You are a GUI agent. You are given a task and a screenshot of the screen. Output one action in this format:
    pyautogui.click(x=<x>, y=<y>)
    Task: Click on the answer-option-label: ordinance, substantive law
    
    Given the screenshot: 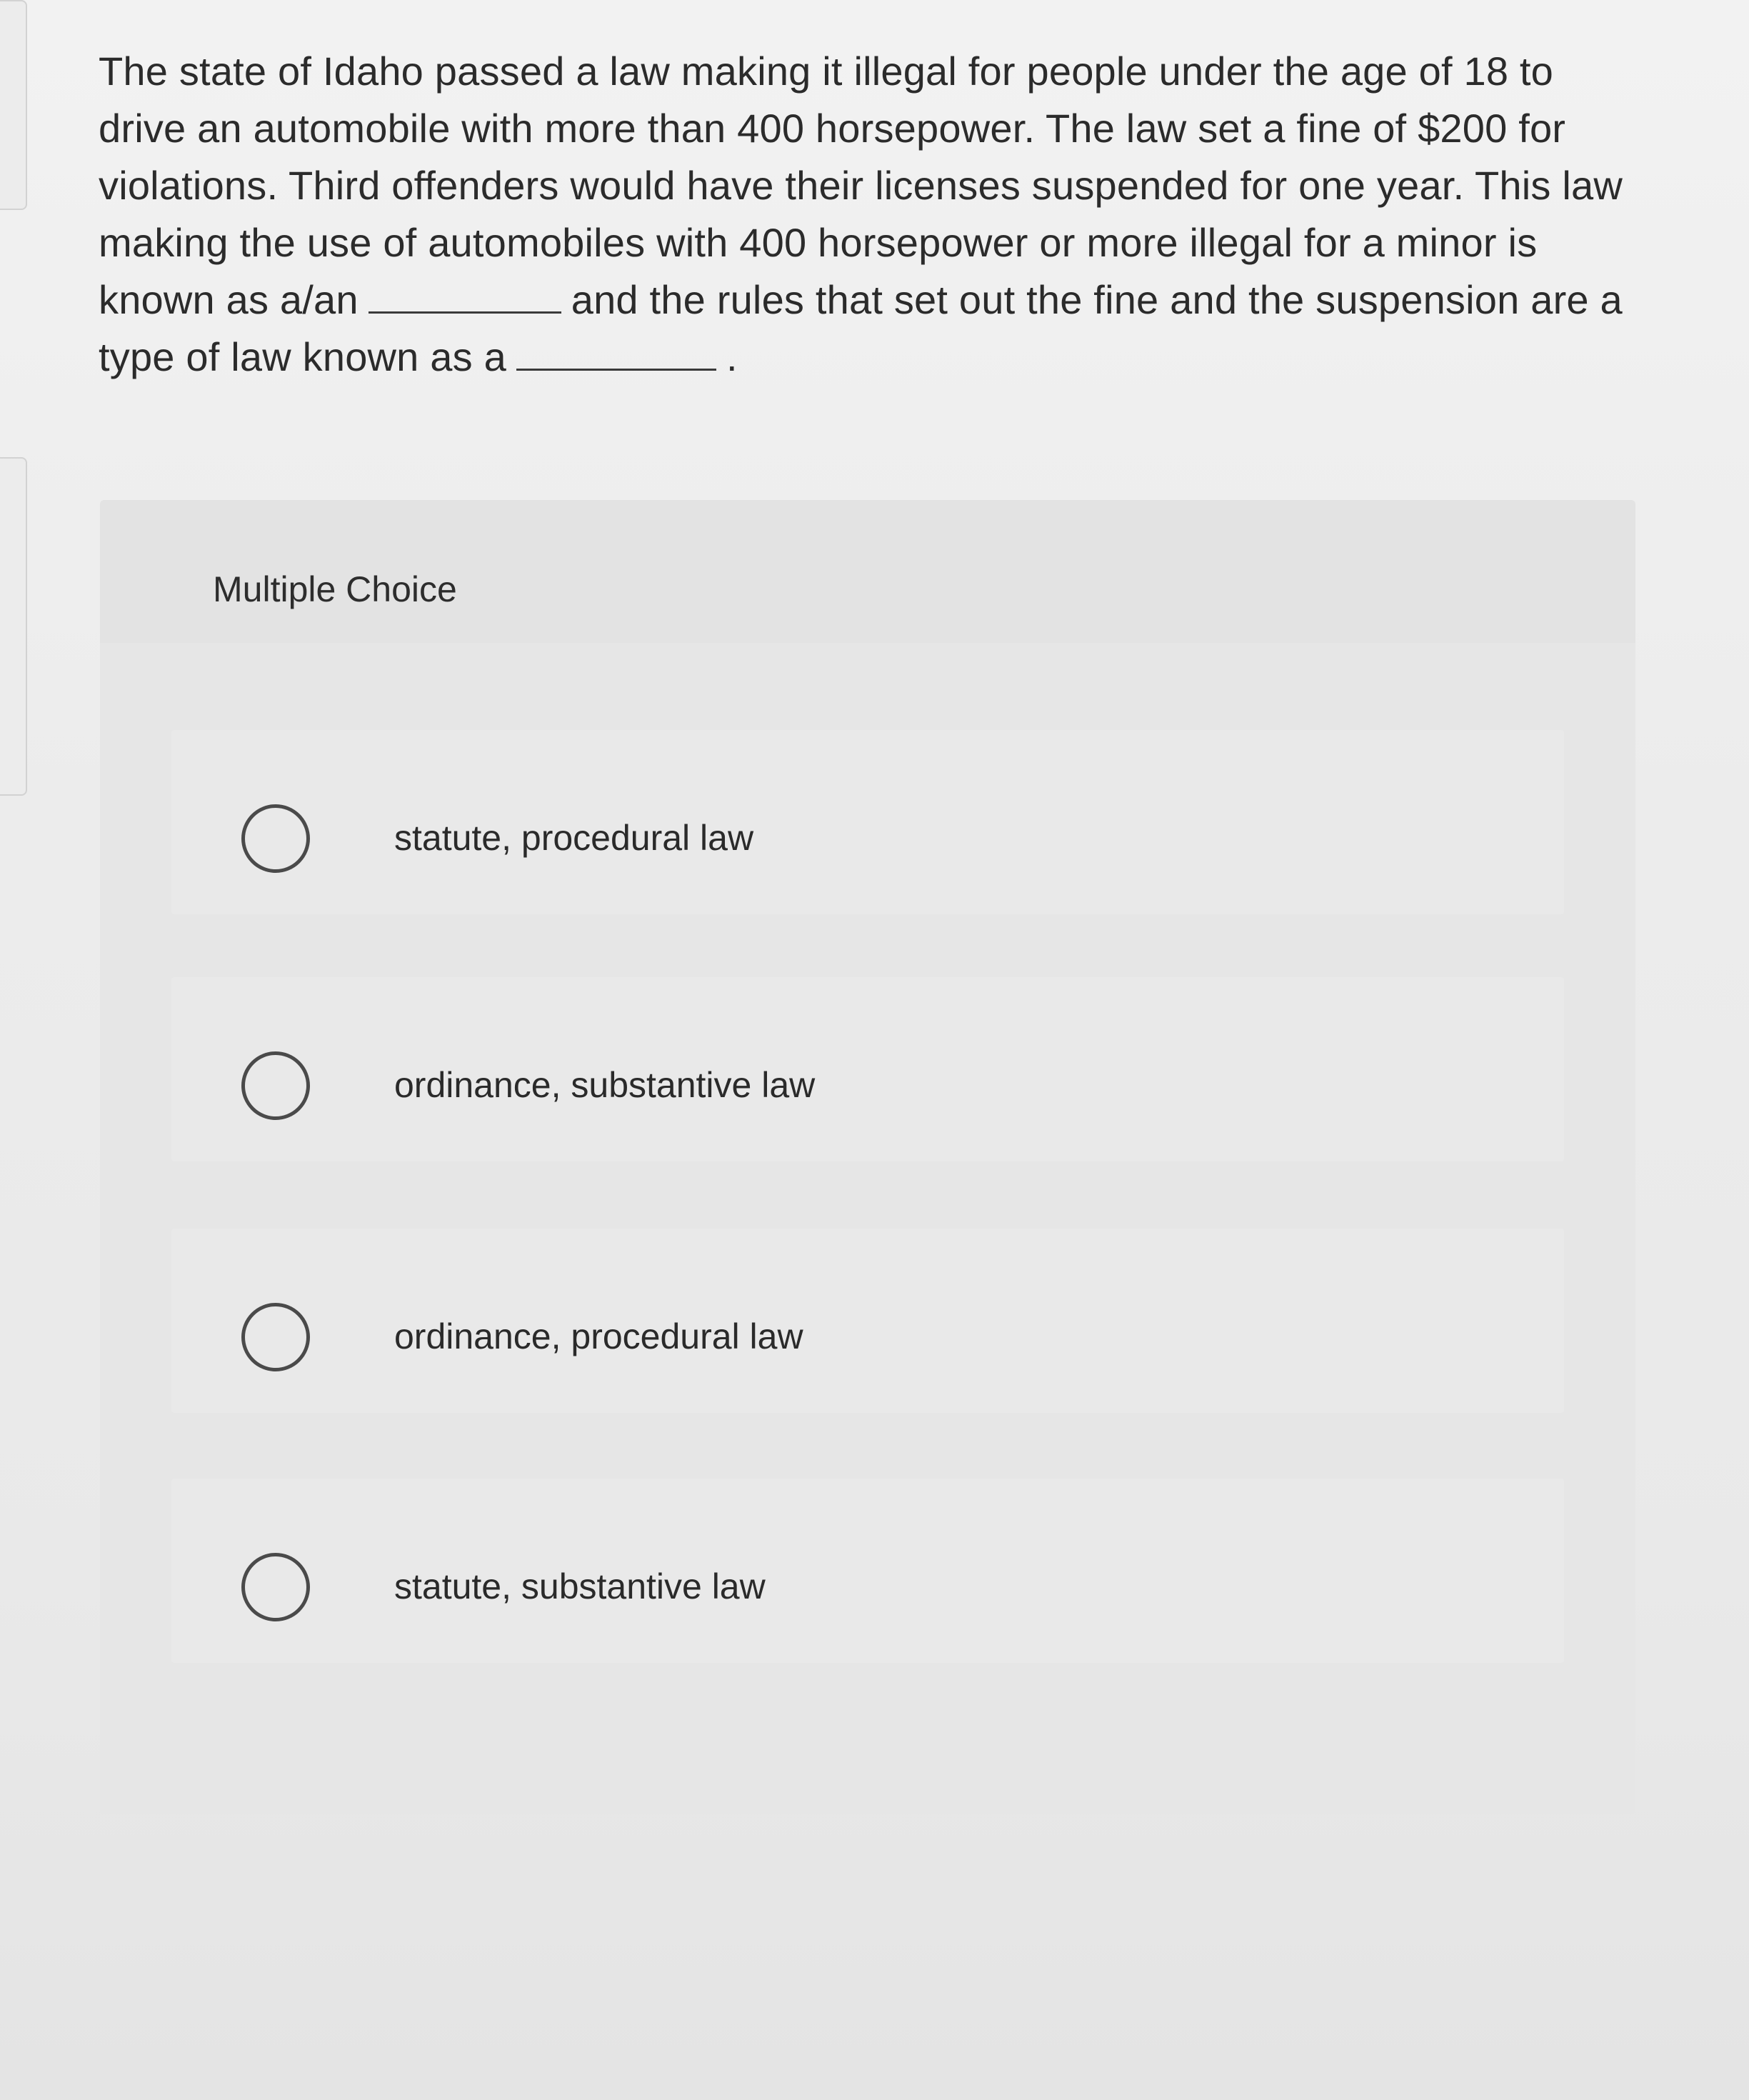 What is the action you would take?
    pyautogui.click(x=605, y=1085)
    